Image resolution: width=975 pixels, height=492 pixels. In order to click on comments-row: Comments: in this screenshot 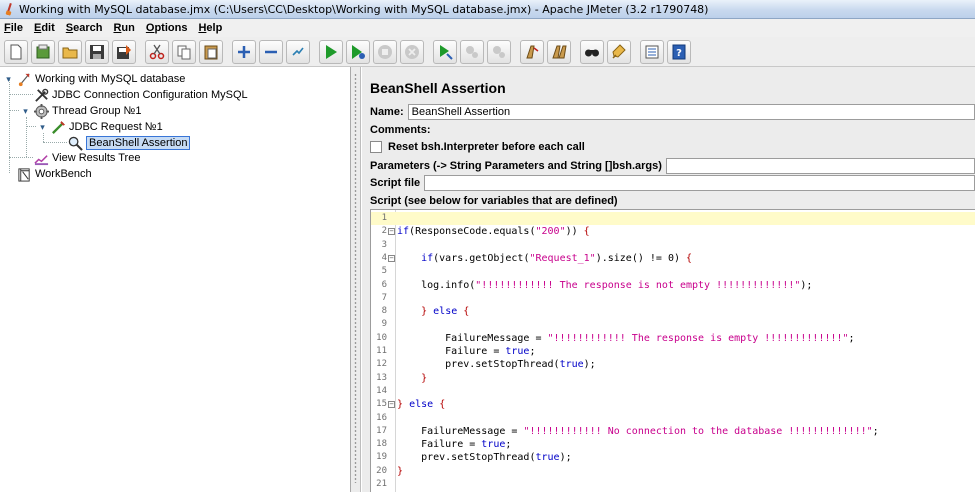, I will do `click(402, 130)`.